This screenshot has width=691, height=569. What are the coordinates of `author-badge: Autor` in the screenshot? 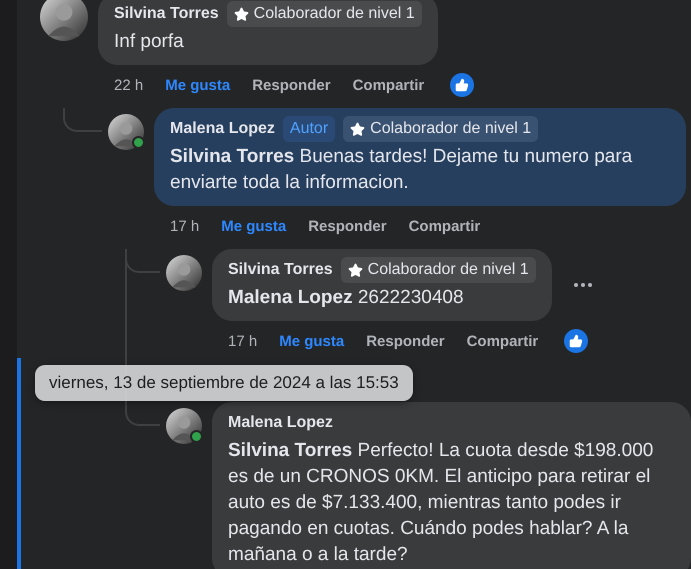 It's located at (309, 129).